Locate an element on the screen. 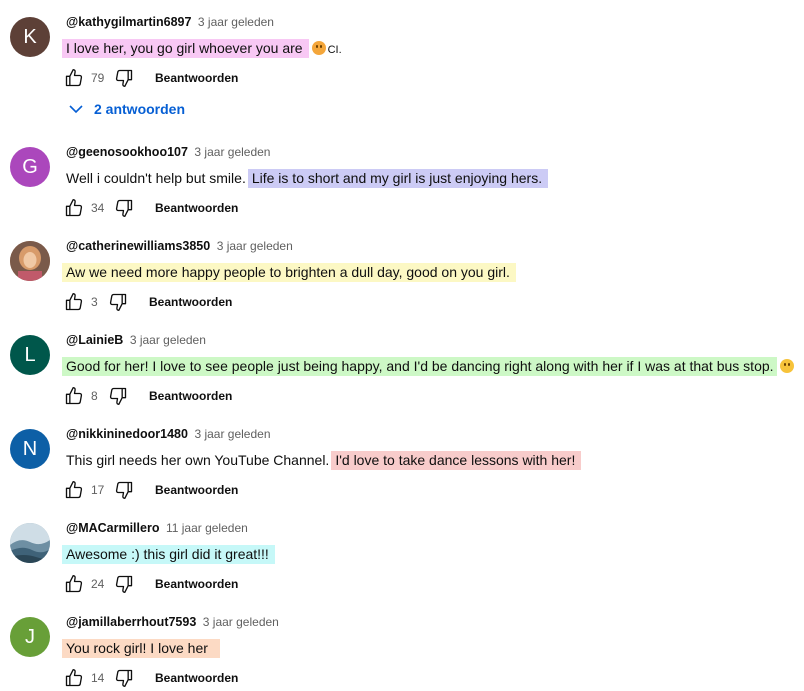 The height and width of the screenshot is (691, 804). highlighted-text: Awesome :) this girl did it great!!! is located at coordinates (168, 554).